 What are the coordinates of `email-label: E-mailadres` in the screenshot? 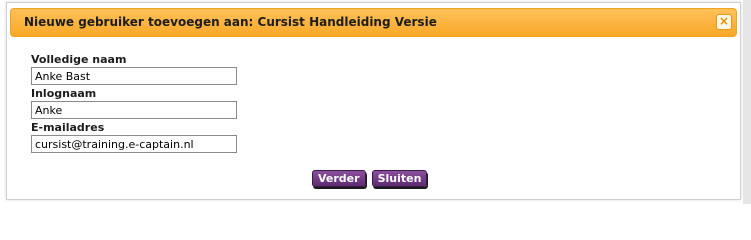 It's located at (68, 127).